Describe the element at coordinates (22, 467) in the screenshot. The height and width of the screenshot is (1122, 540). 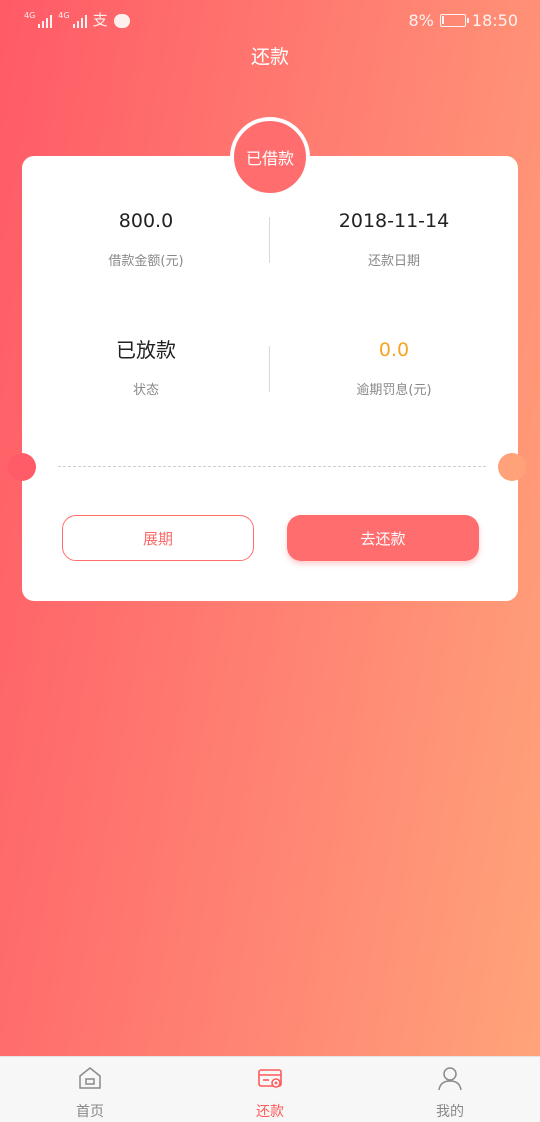
I see `card-notch-left` at that location.